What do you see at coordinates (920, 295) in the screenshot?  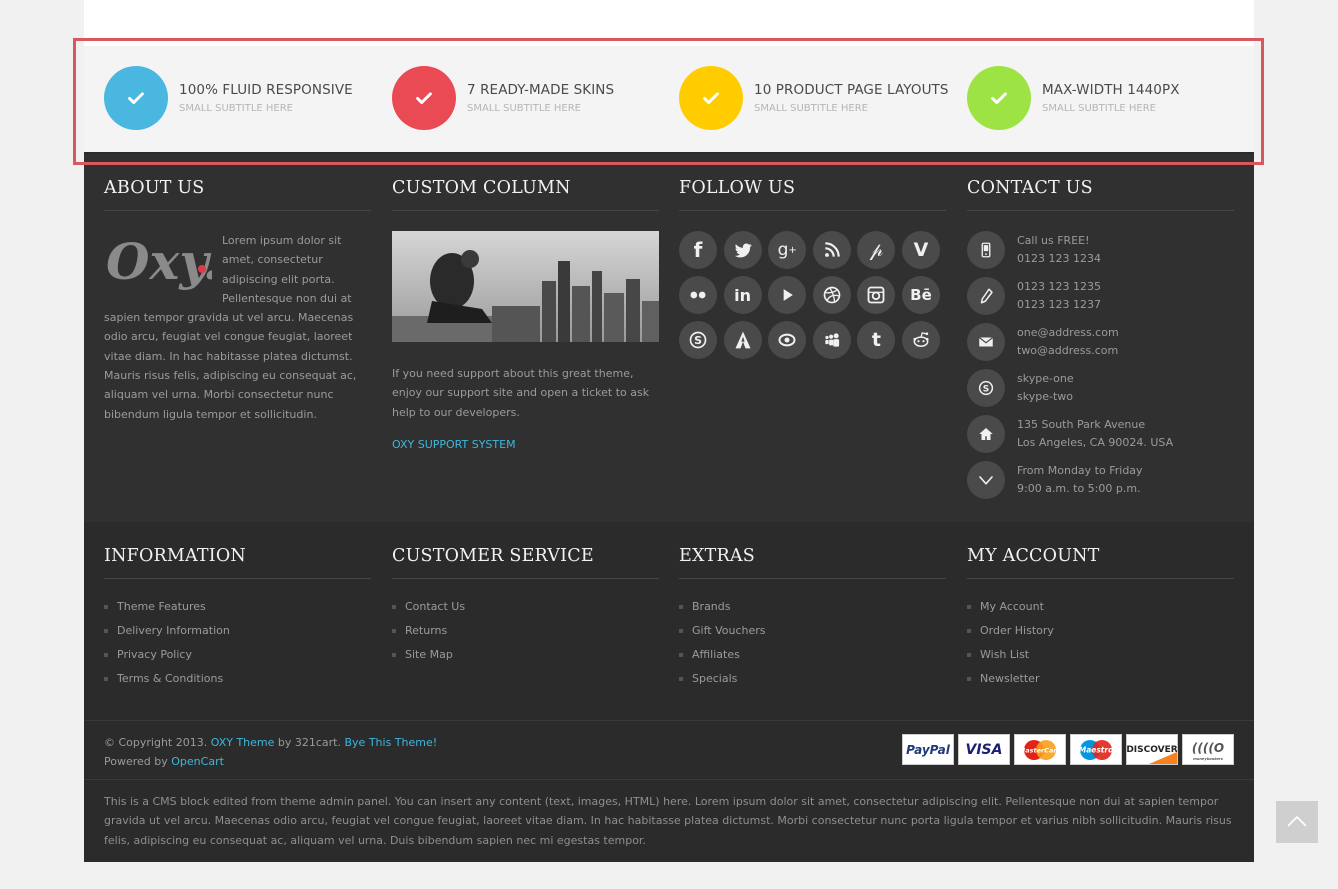 I see `behance-icon: Bē` at bounding box center [920, 295].